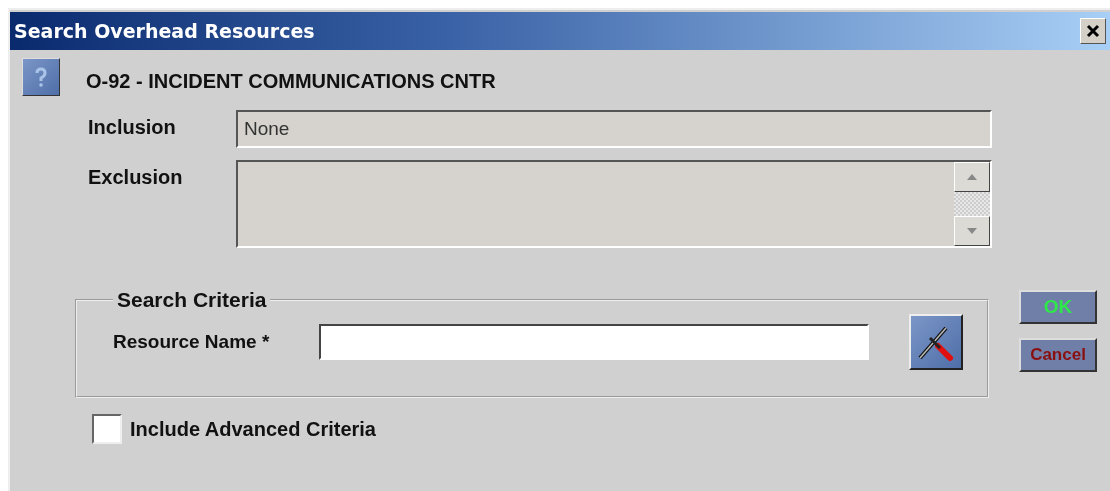 The image size is (1110, 491). Describe the element at coordinates (594, 342) in the screenshot. I see `resource-name-field` at that location.